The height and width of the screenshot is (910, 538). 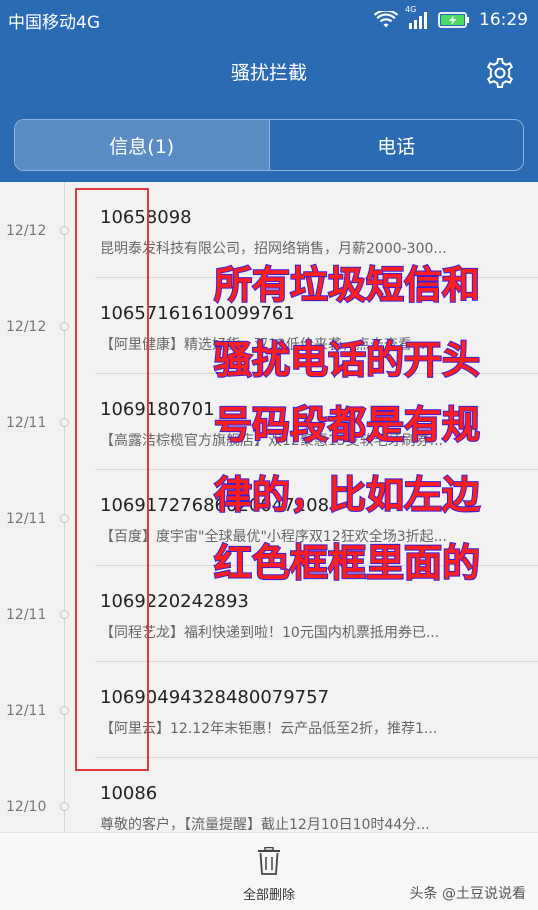 What do you see at coordinates (503, 20) in the screenshot?
I see `clock: 16:29` at bounding box center [503, 20].